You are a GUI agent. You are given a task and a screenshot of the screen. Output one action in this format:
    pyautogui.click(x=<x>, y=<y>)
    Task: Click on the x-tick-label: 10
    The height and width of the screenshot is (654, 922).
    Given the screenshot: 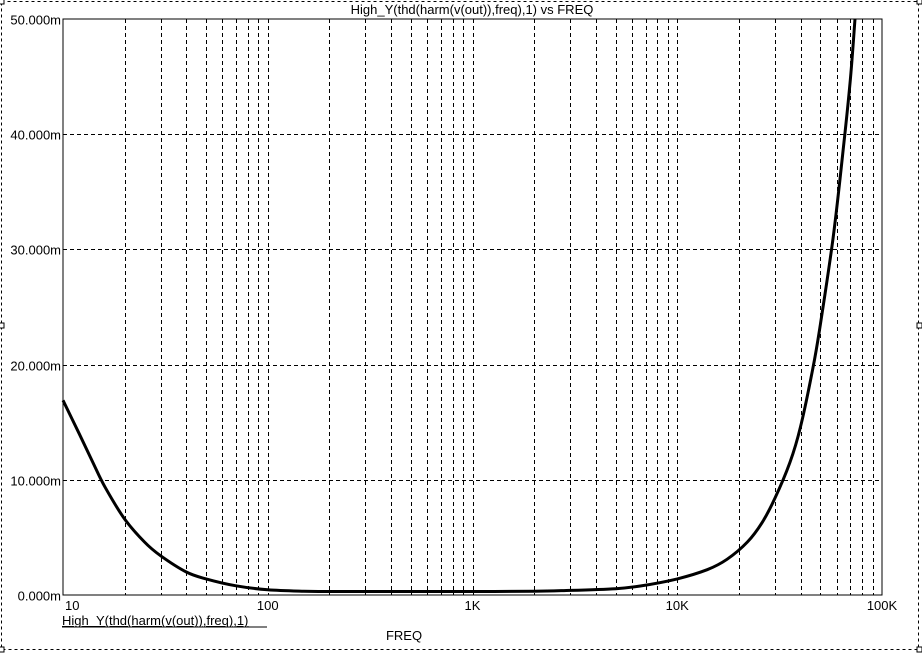 What is the action you would take?
    pyautogui.click(x=72, y=605)
    